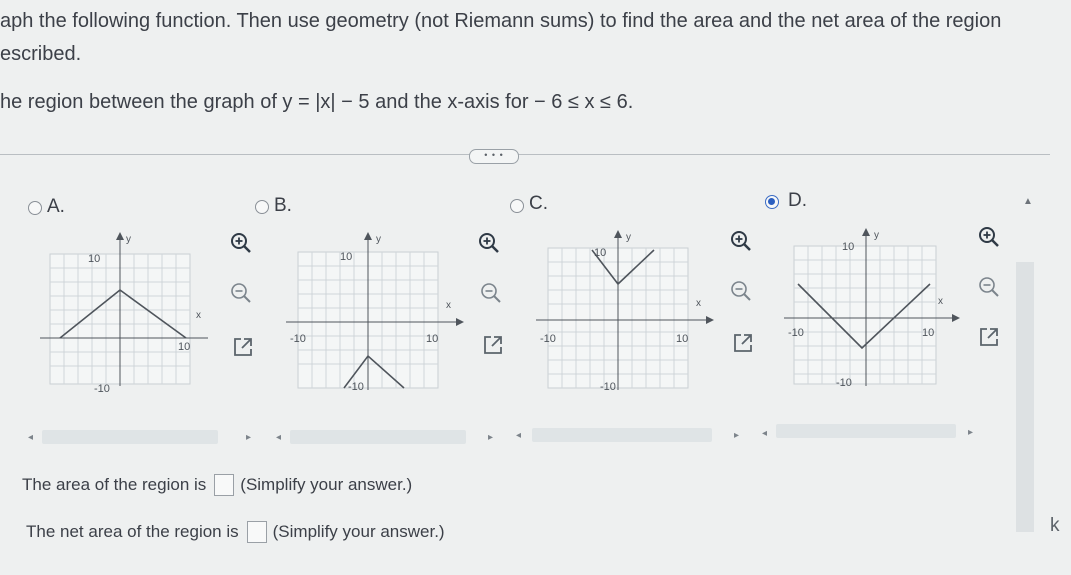 The image size is (1071, 575). Describe the element at coordinates (283, 206) in the screenshot. I see `option-b-label: B.` at that location.